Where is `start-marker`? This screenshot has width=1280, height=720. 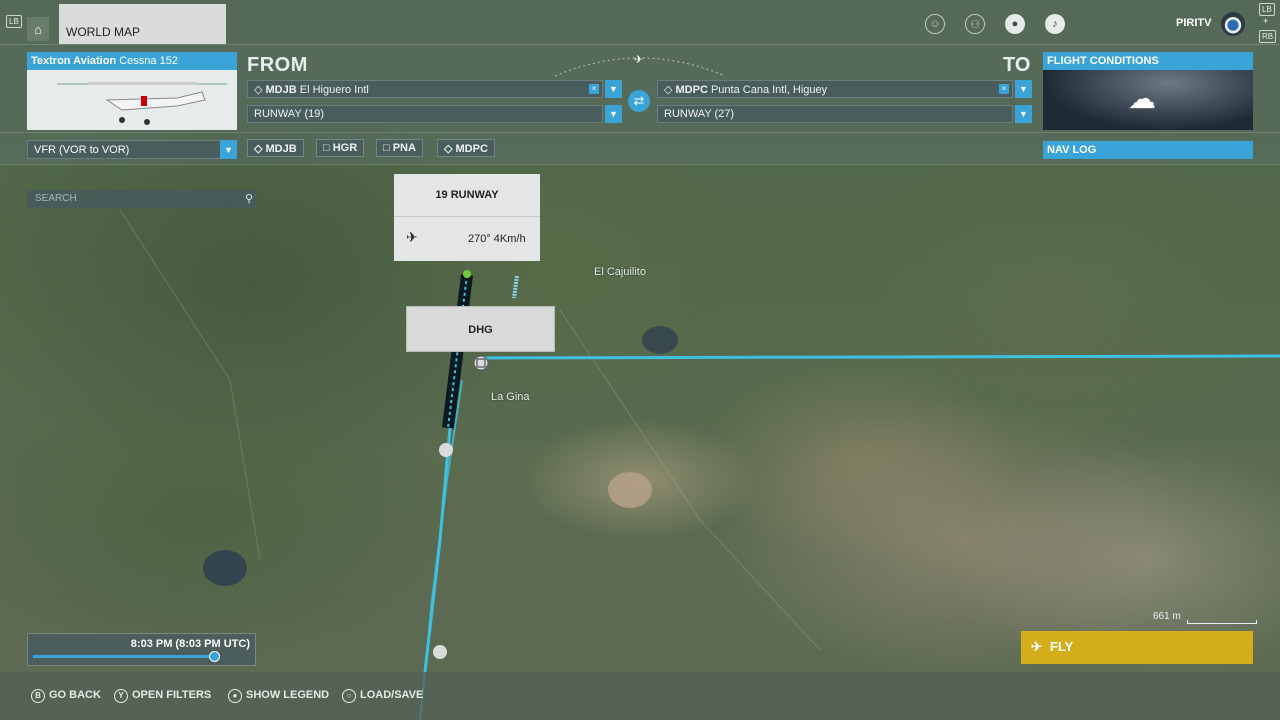
start-marker is located at coordinates (467, 274).